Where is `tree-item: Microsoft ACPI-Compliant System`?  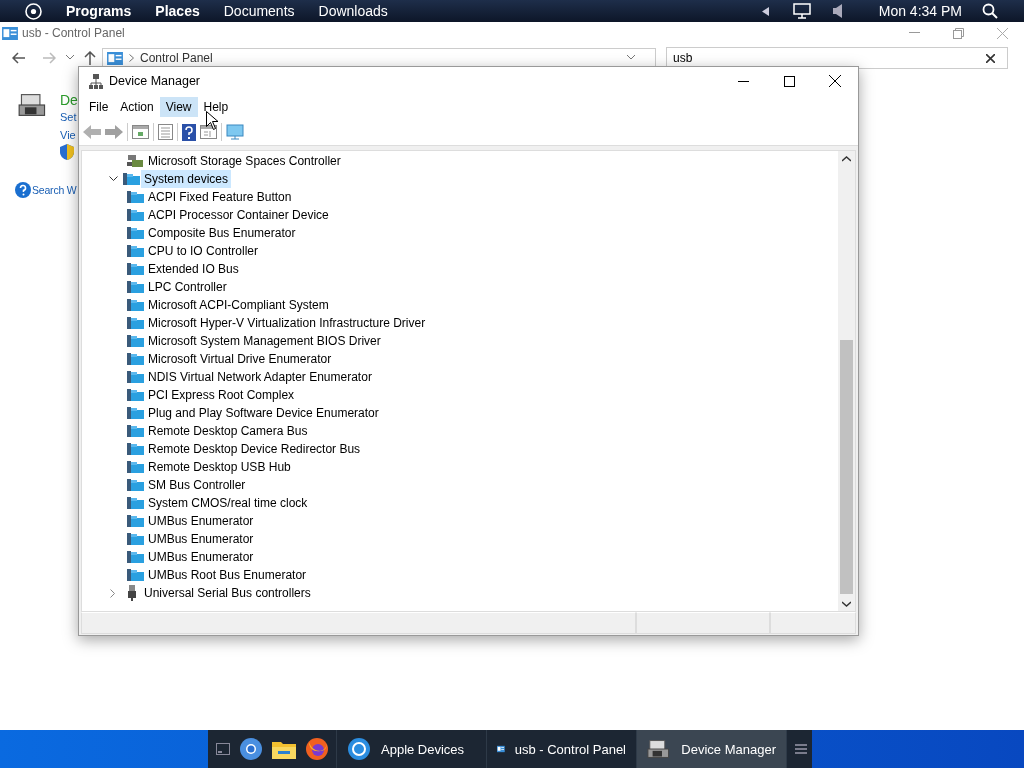 tree-item: Microsoft ACPI-Compliant System is located at coordinates (238, 305).